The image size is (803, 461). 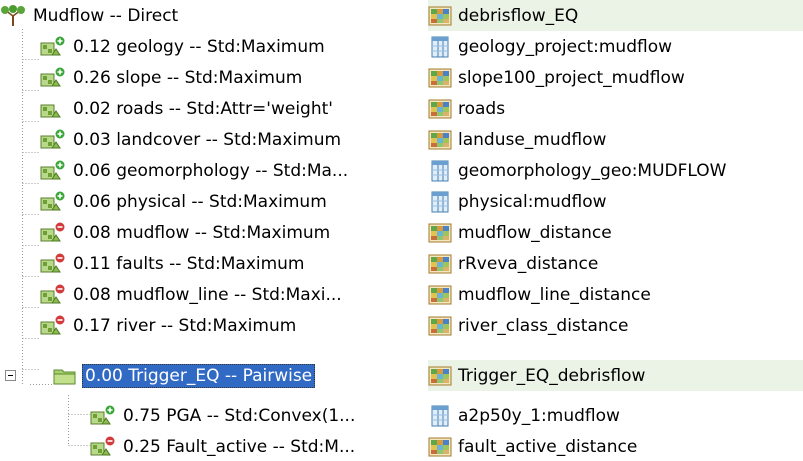 I want to click on tree-node: 0.02 roads -- Std:Attr='weight' roads, so click(x=401, y=108).